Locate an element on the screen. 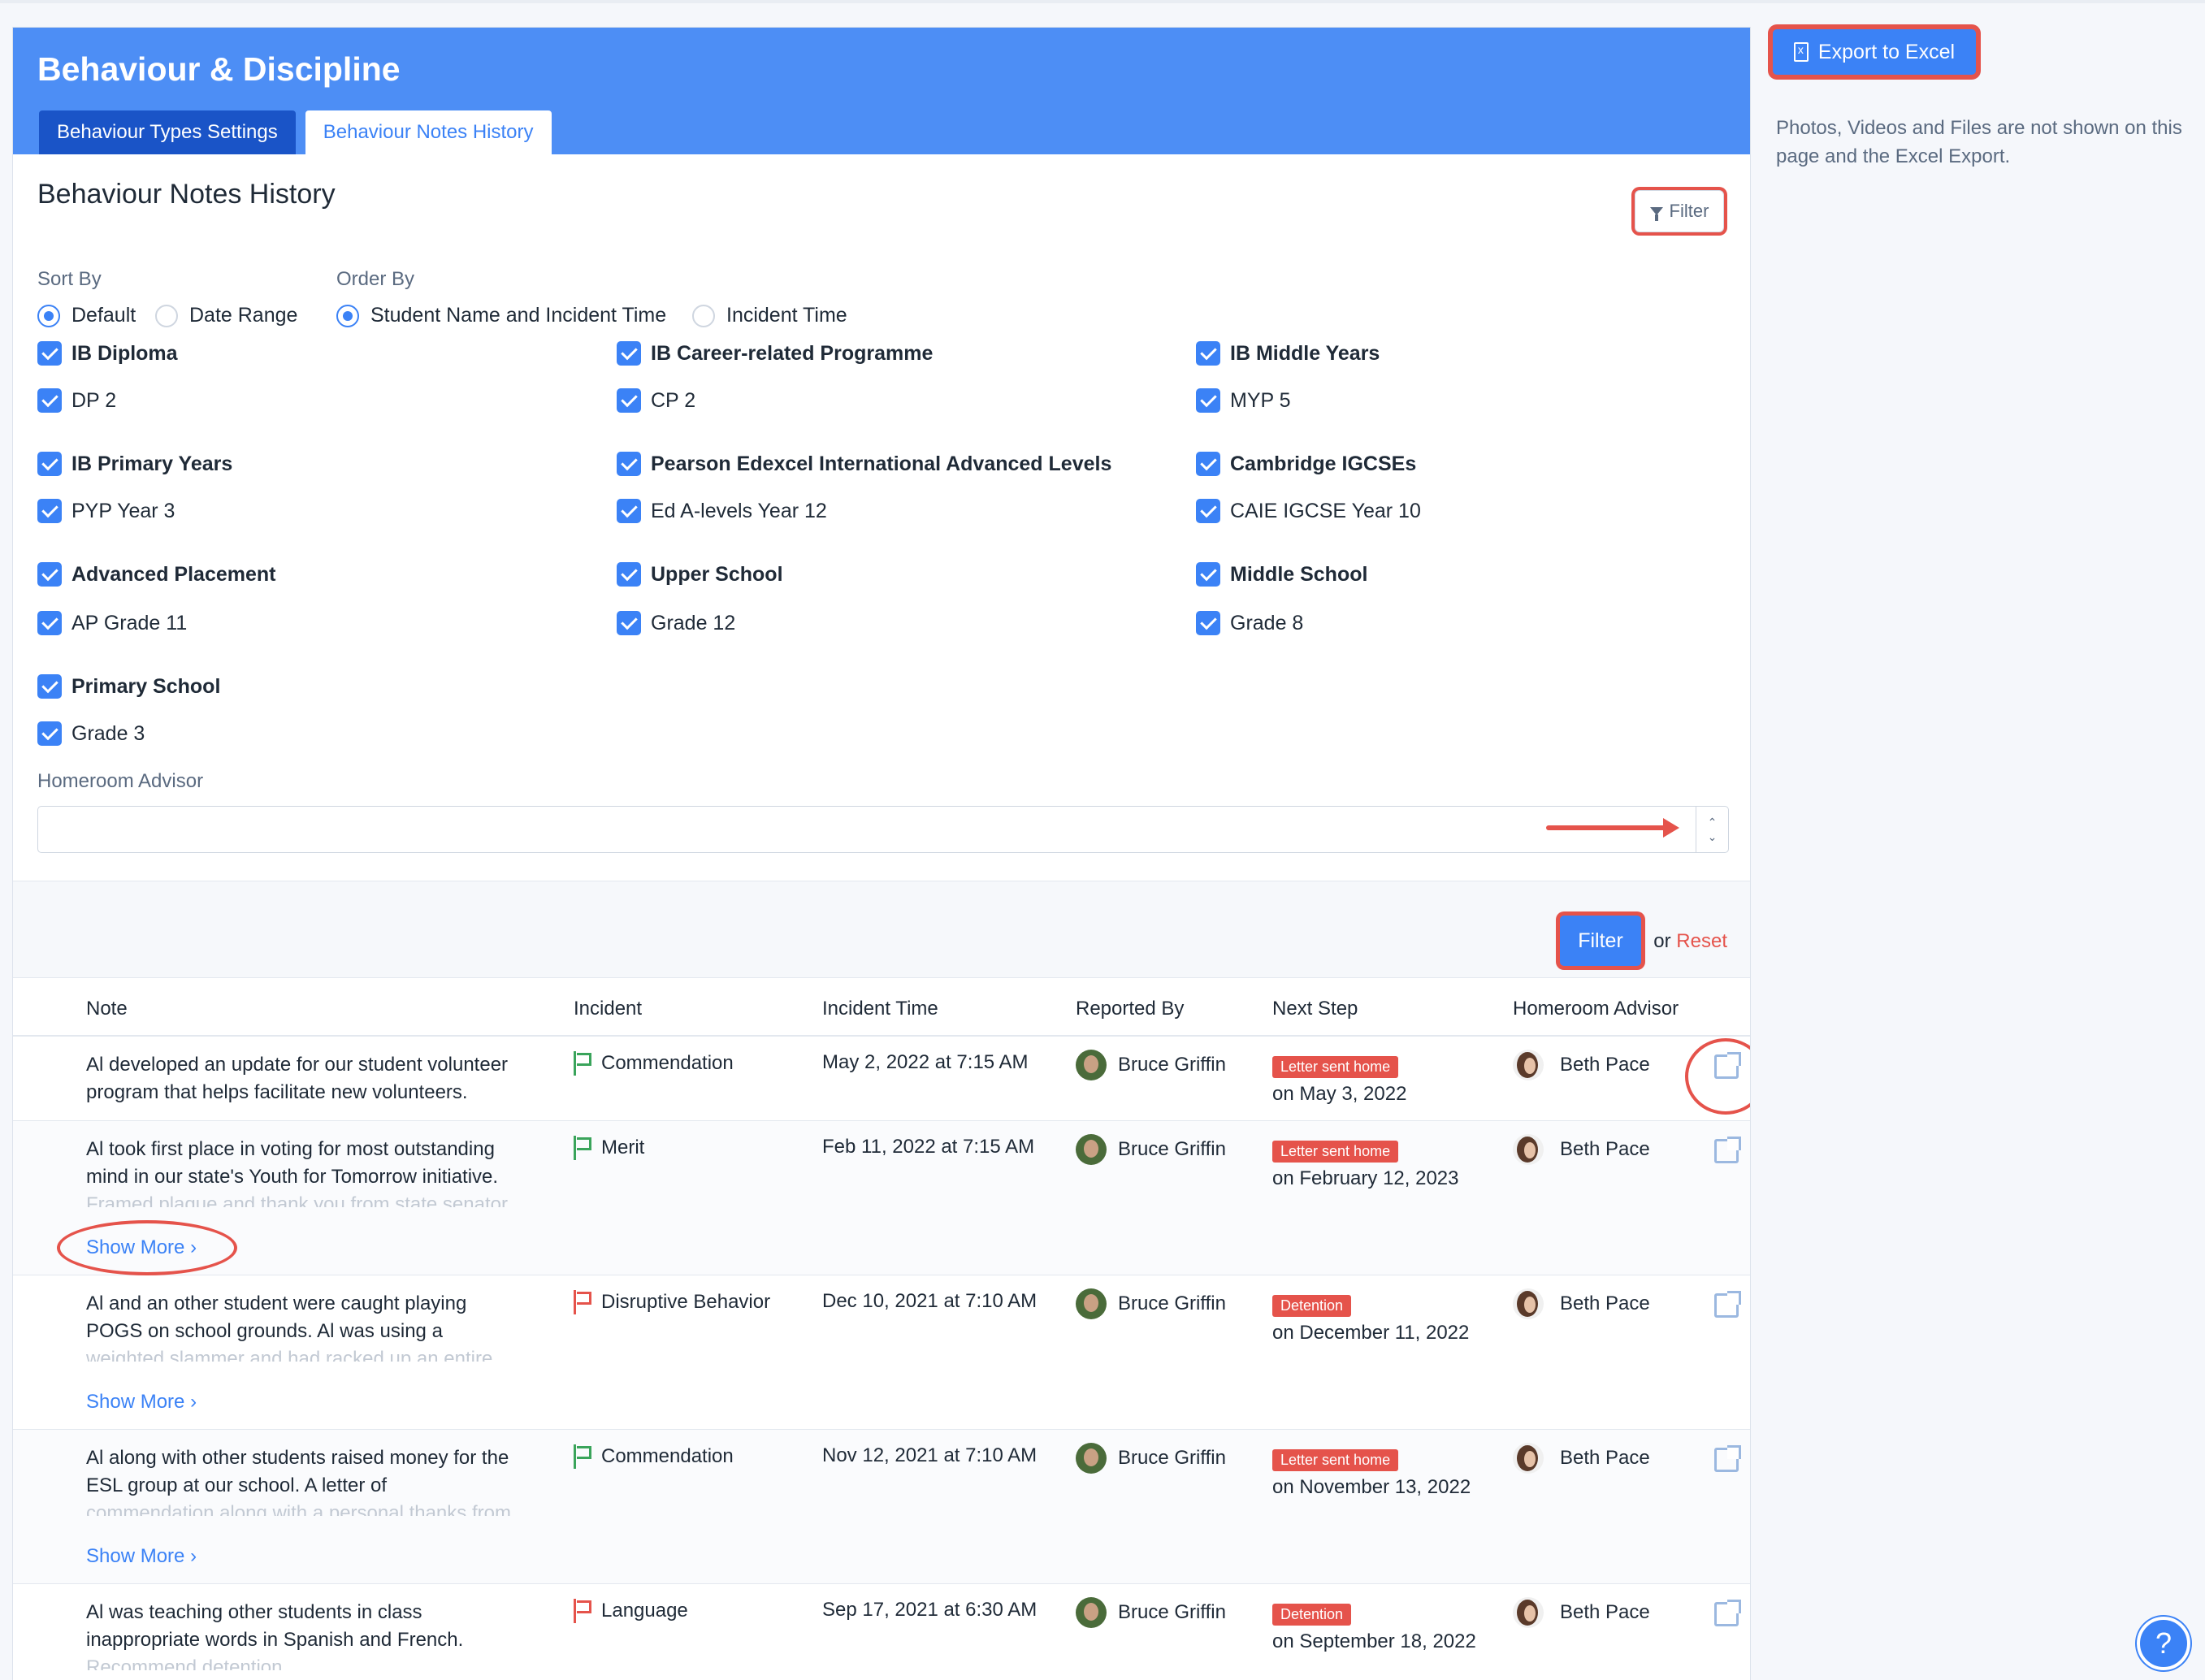 The image size is (2205, 1680). programme-checkbox: Cambridge IGCSEs is located at coordinates (1306, 464).